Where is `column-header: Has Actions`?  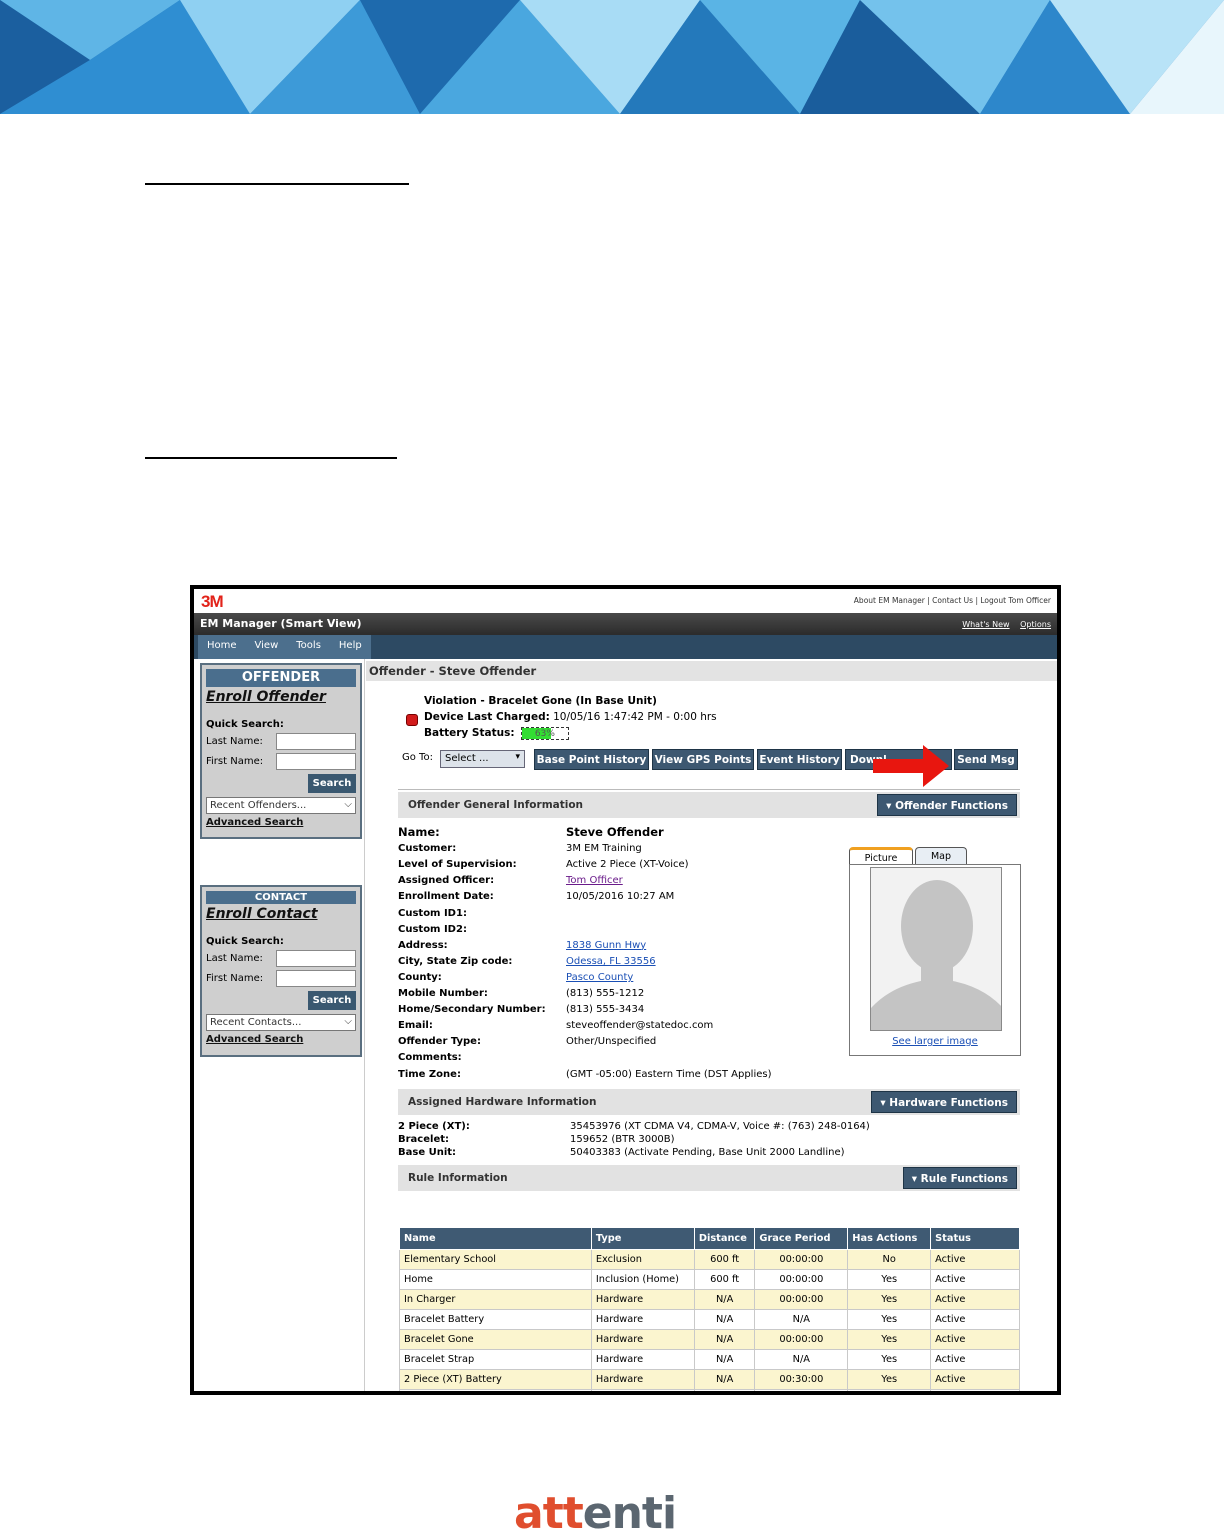 column-header: Has Actions is located at coordinates (889, 1238).